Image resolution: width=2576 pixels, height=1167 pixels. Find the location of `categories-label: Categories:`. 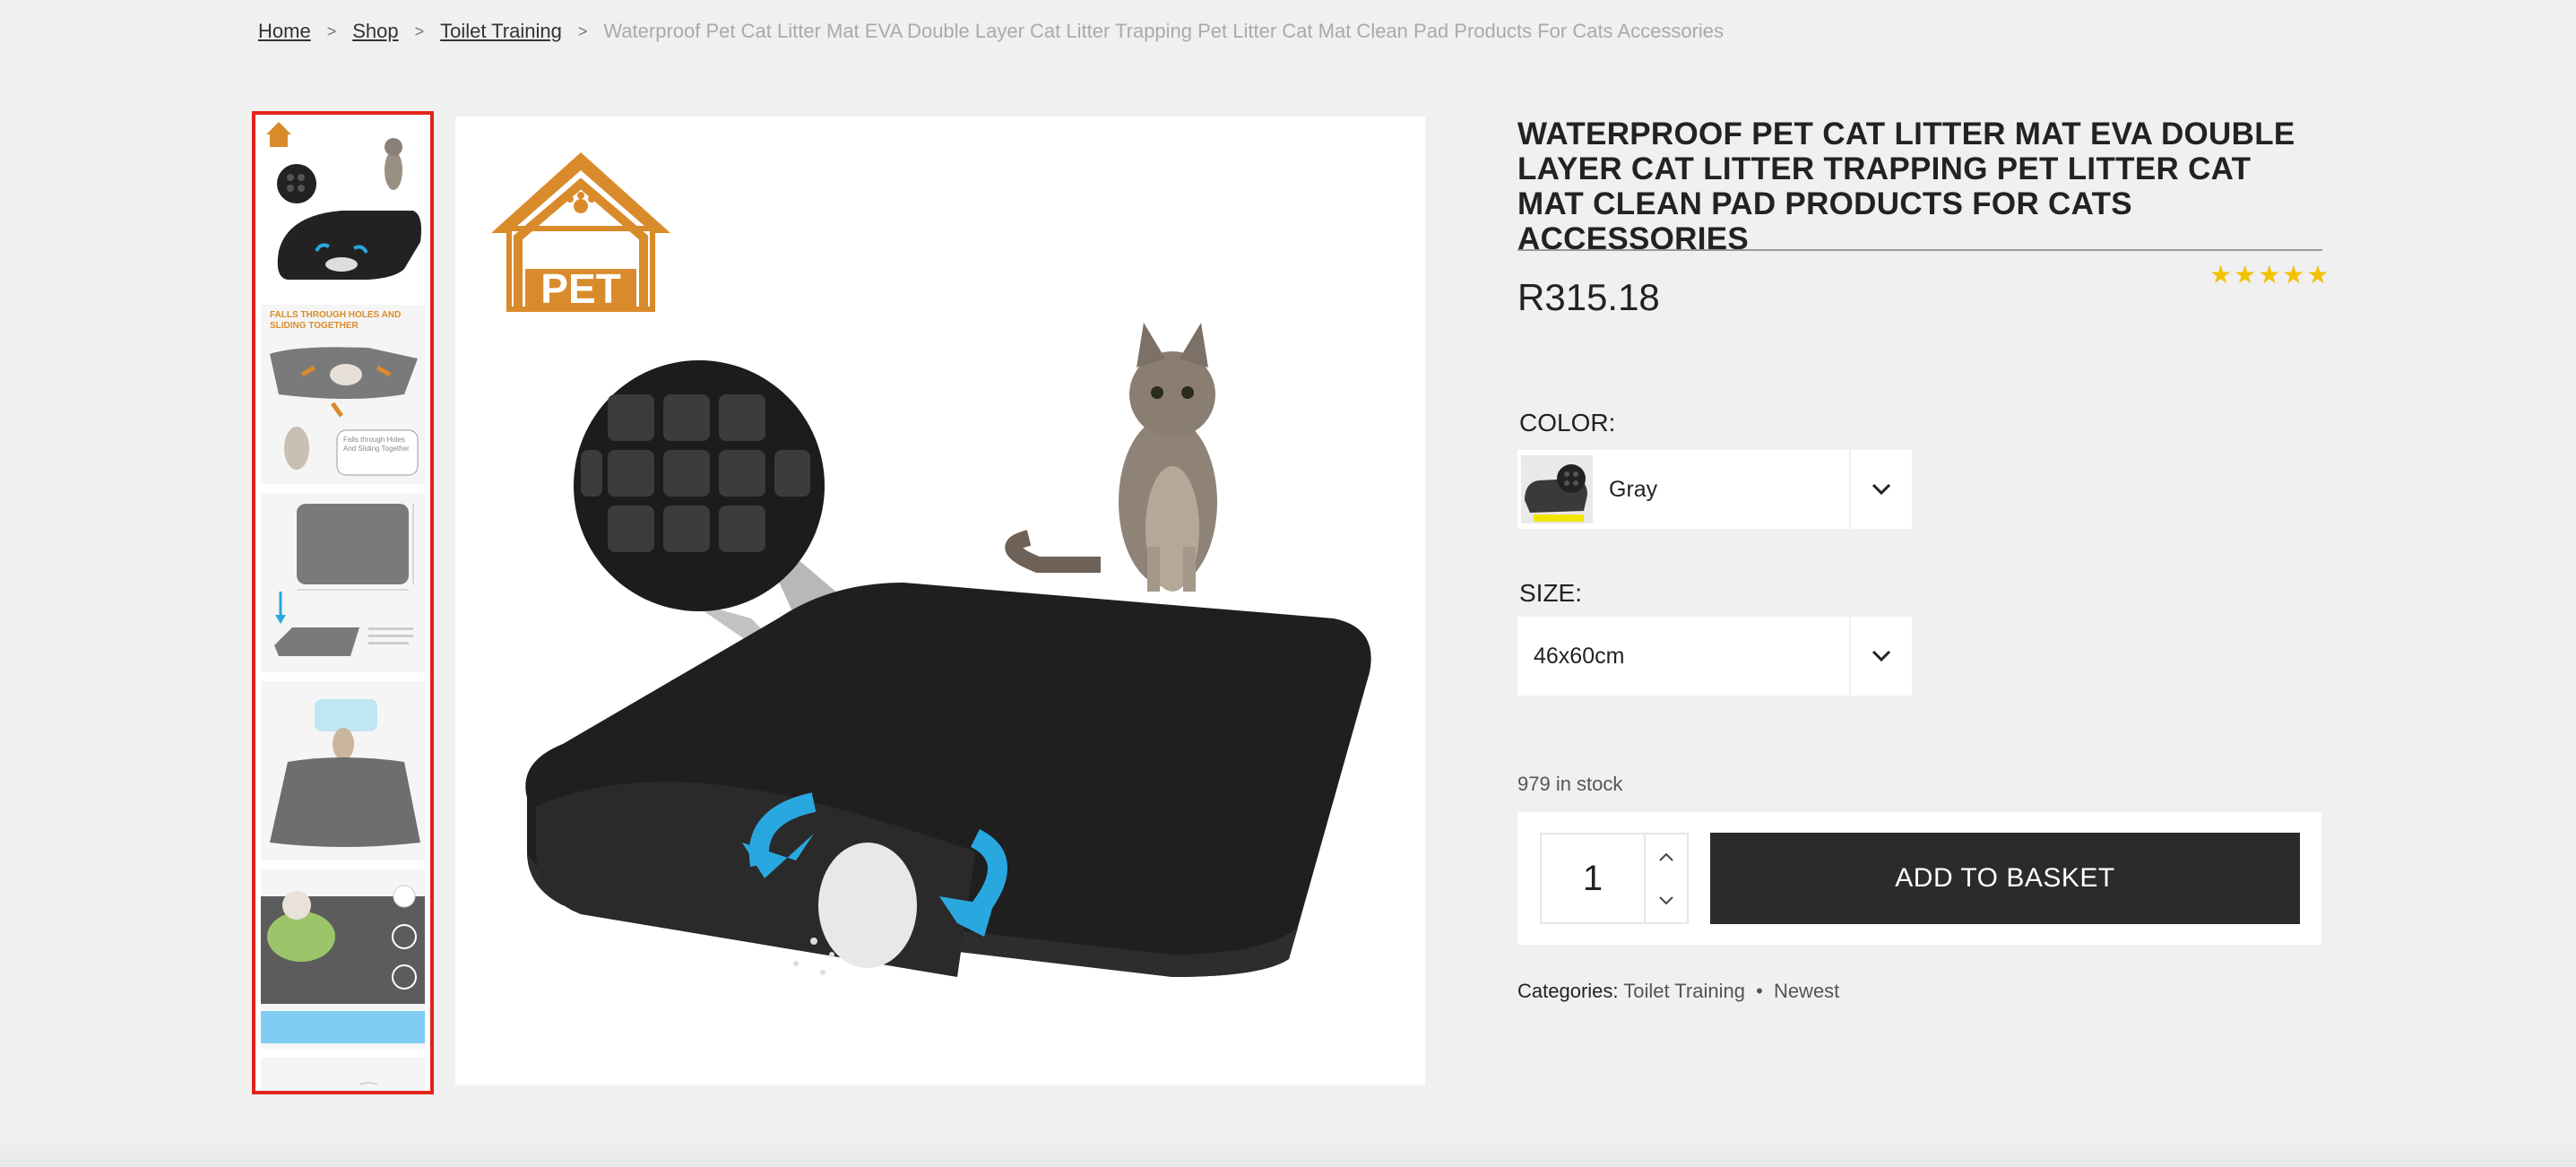

categories-label: Categories: is located at coordinates (1568, 991).